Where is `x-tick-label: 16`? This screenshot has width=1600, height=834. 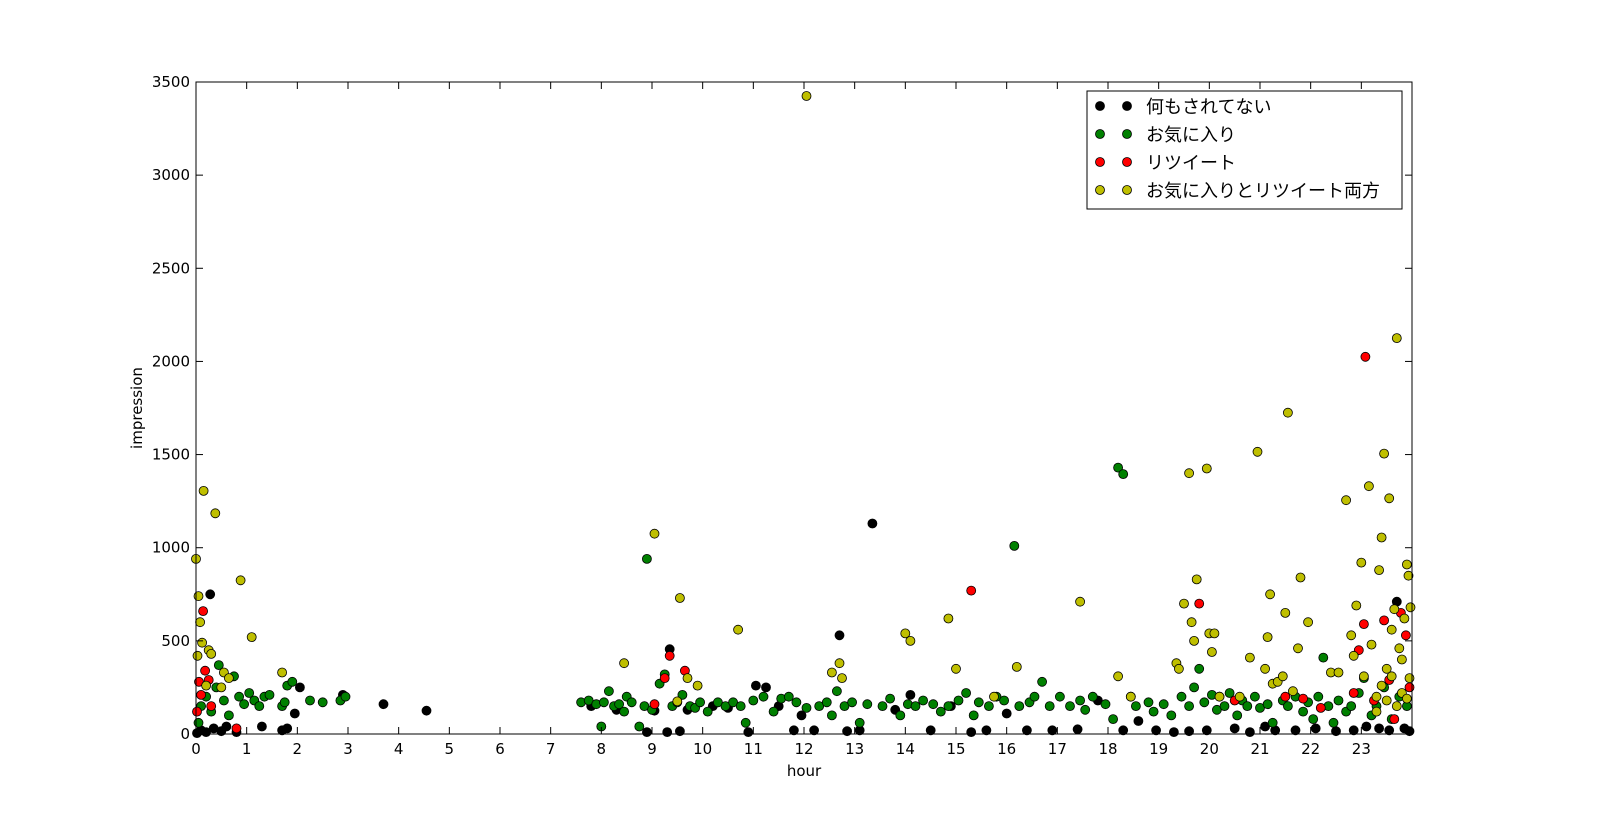
x-tick-label: 16 is located at coordinates (1006, 749).